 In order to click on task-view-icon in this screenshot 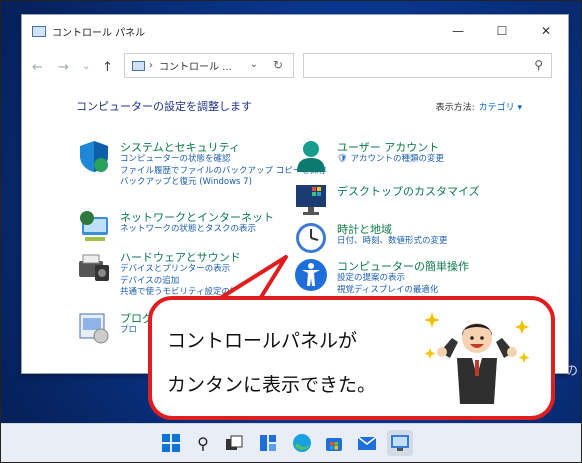, I will do `click(234, 443)`.